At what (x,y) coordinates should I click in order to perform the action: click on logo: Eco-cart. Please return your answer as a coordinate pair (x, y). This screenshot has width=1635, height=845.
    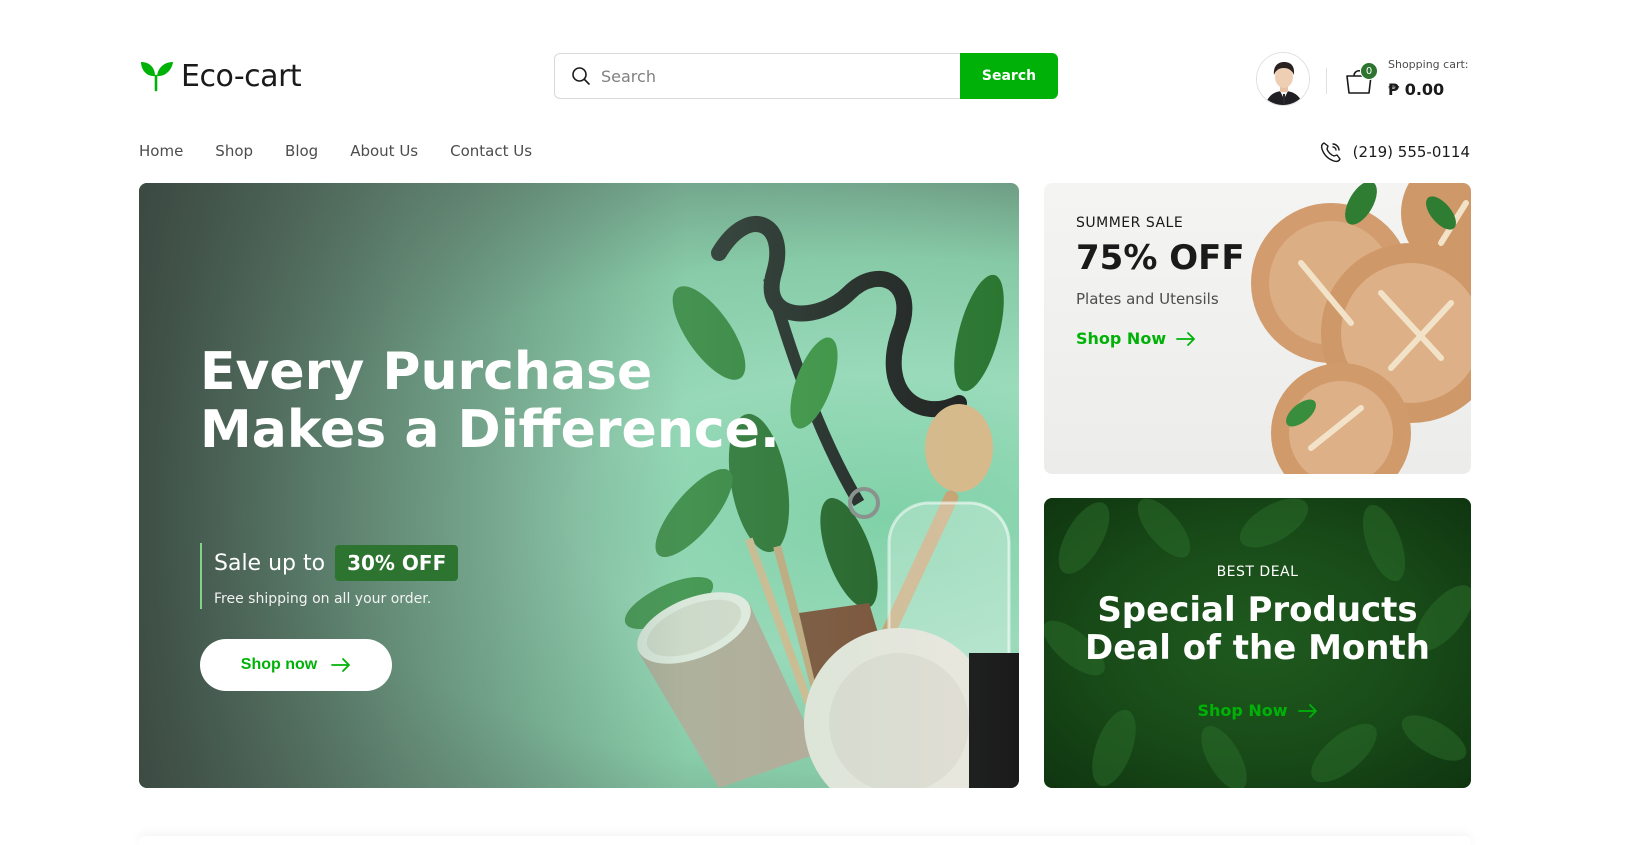
    Looking at the image, I should click on (220, 76).